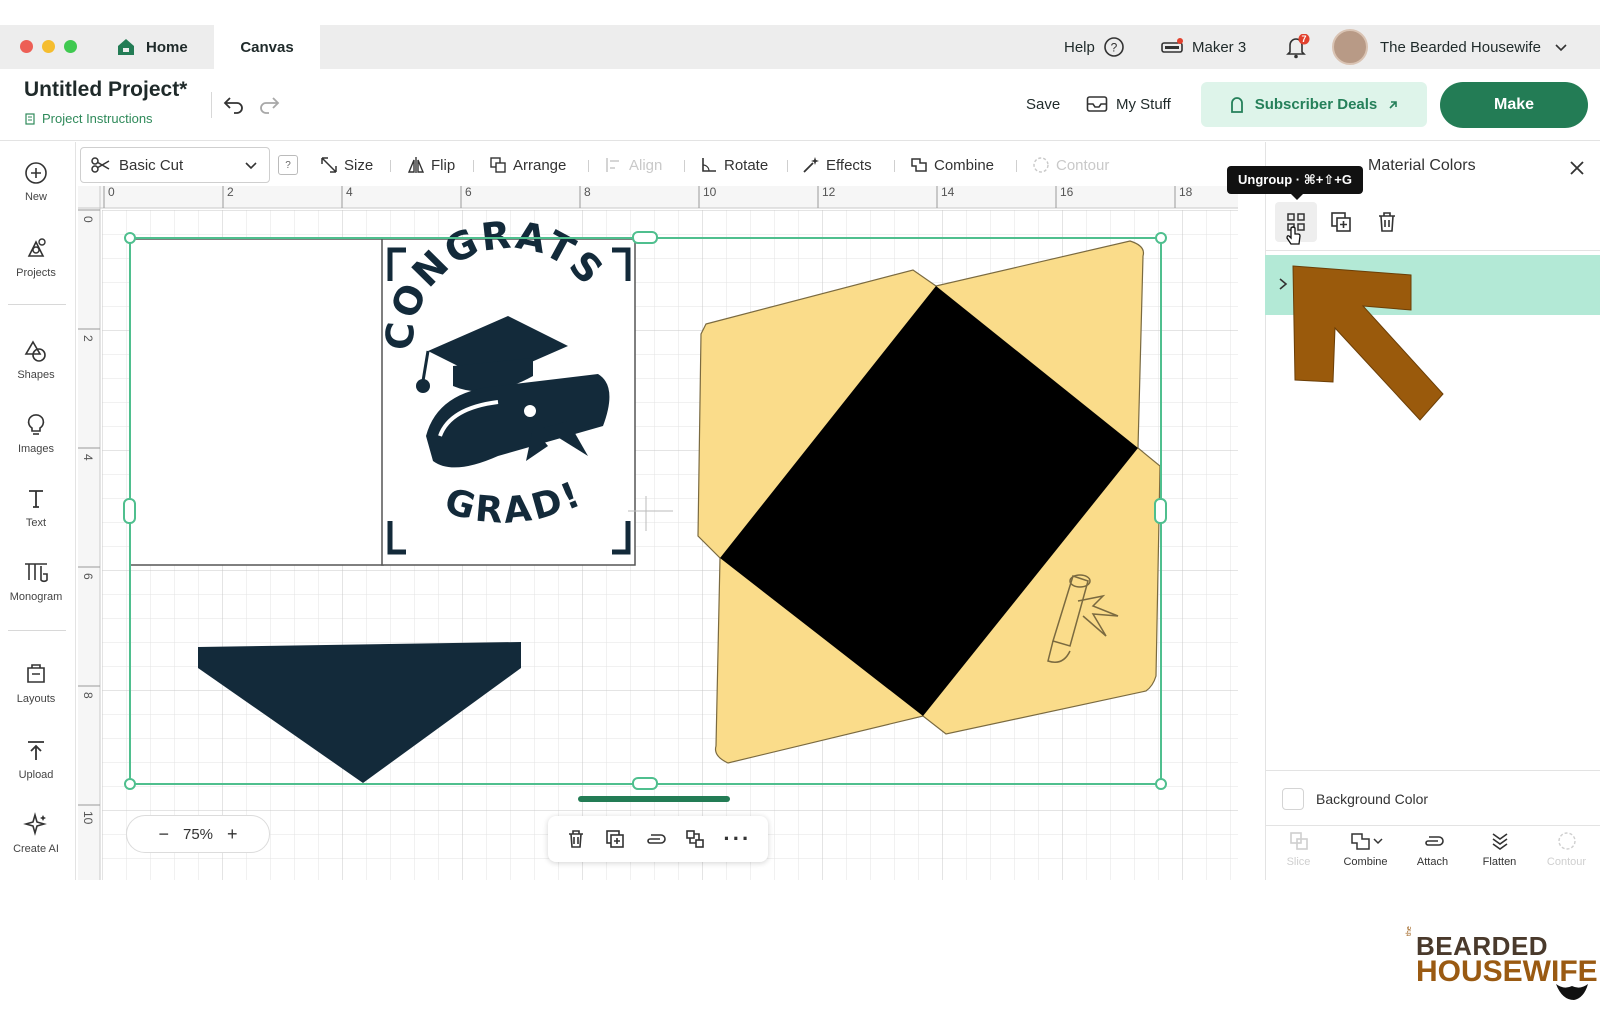 This screenshot has width=1600, height=1017. I want to click on left-ruler-label: 0, so click(88, 219).